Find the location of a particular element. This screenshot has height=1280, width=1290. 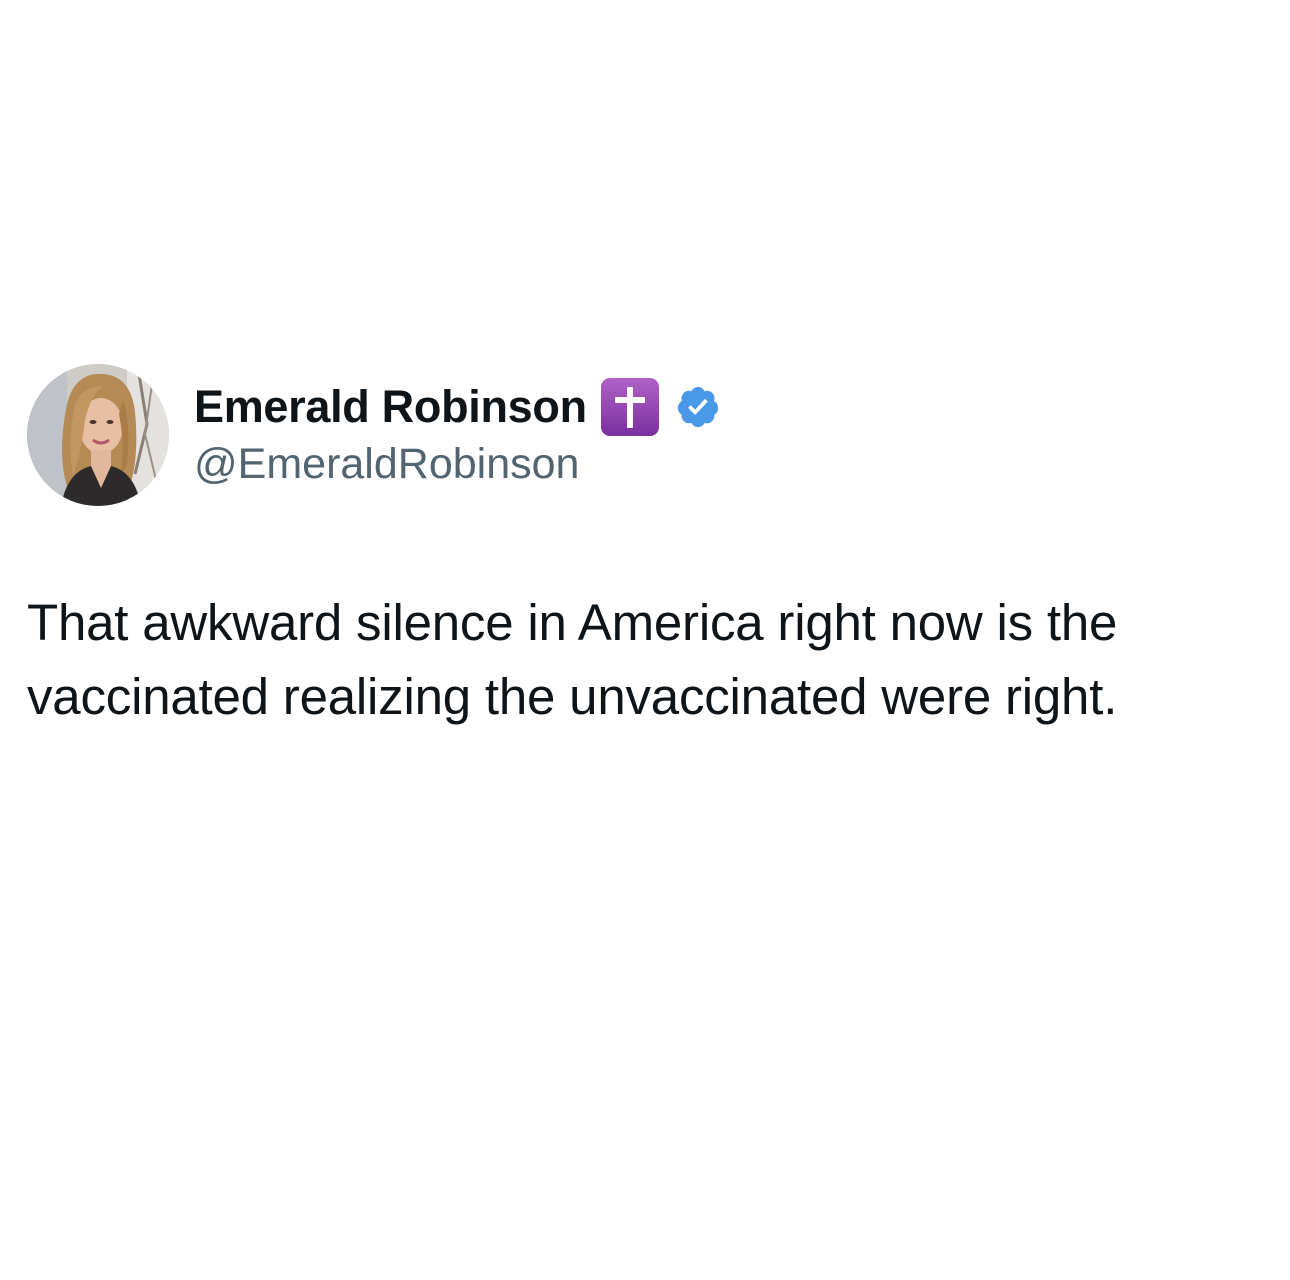

user-handle: @EmeraldRobinson is located at coordinates (386, 464).